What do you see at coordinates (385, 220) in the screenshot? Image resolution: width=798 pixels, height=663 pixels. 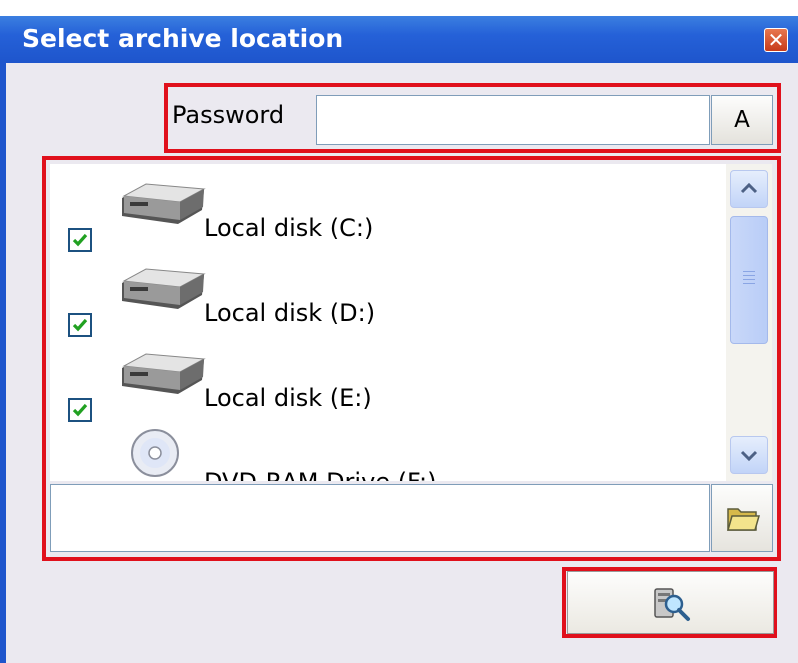 I see `drive-item: Local disk (C:)` at bounding box center [385, 220].